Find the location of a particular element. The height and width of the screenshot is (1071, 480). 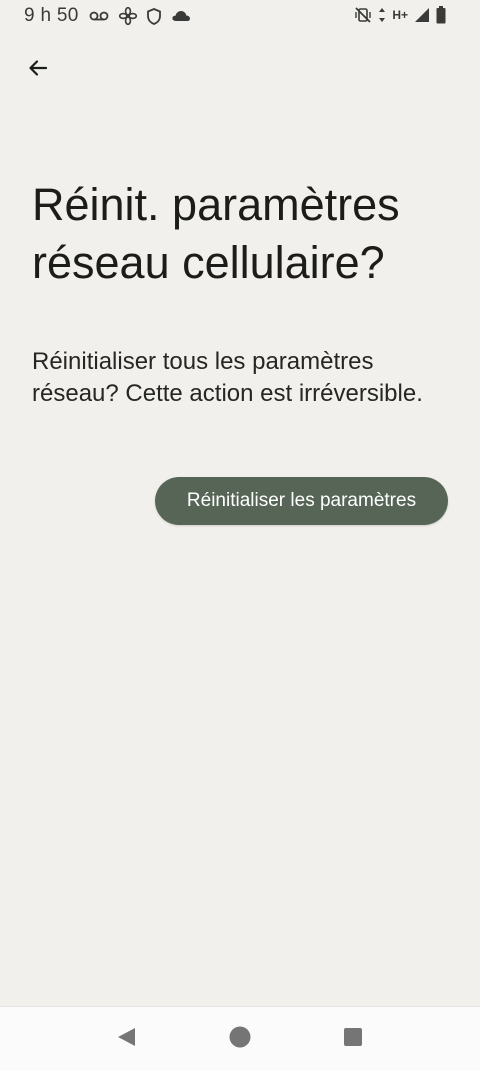

status-left: 9 h 50 is located at coordinates (107, 16).